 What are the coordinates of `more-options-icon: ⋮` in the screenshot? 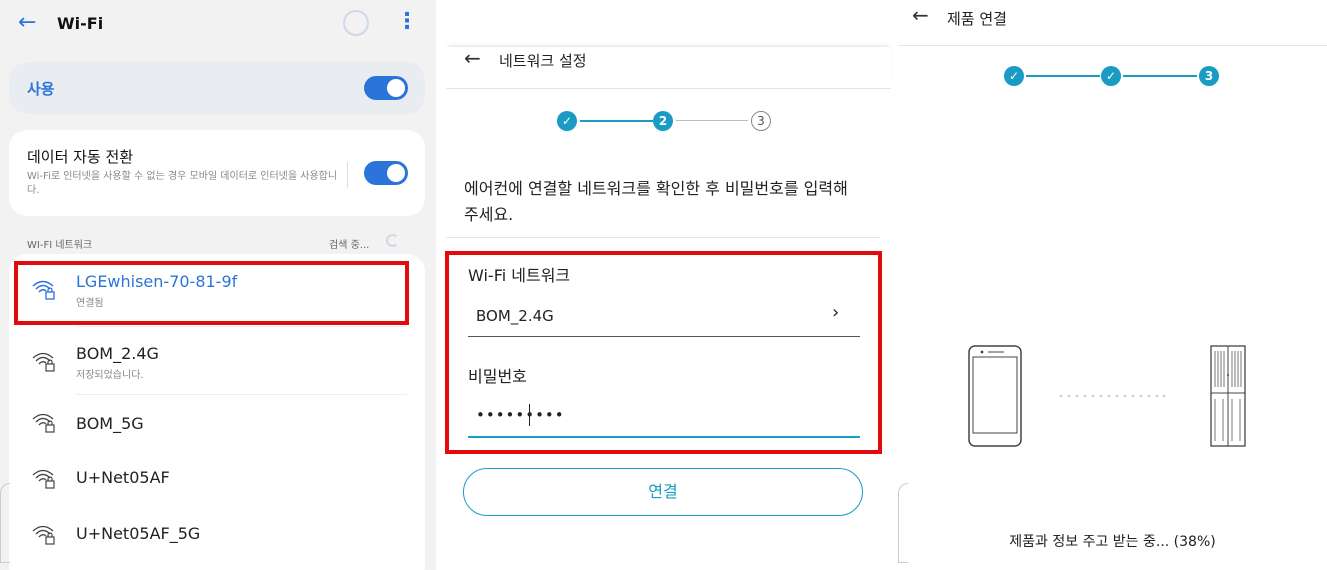 It's located at (407, 21).